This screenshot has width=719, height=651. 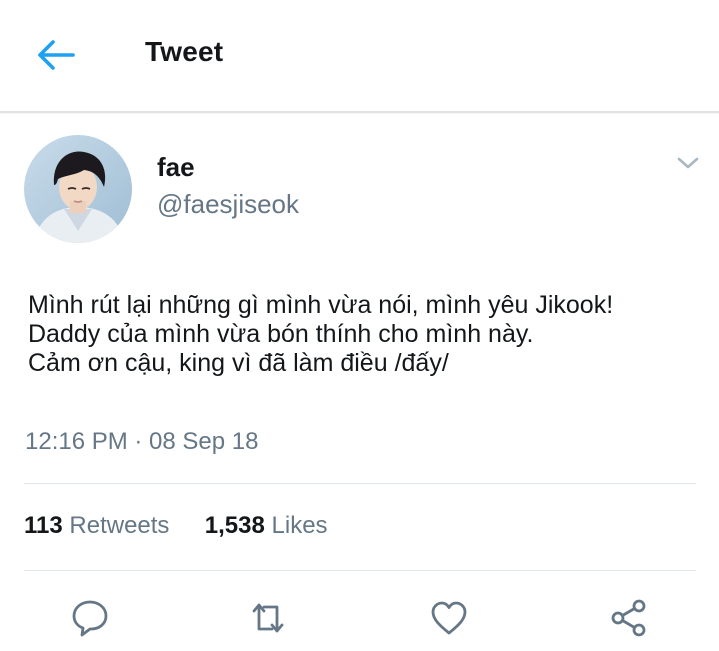 I want to click on tweet-timestamp: 12:16 PM · 08 Sep 18, so click(x=141, y=442).